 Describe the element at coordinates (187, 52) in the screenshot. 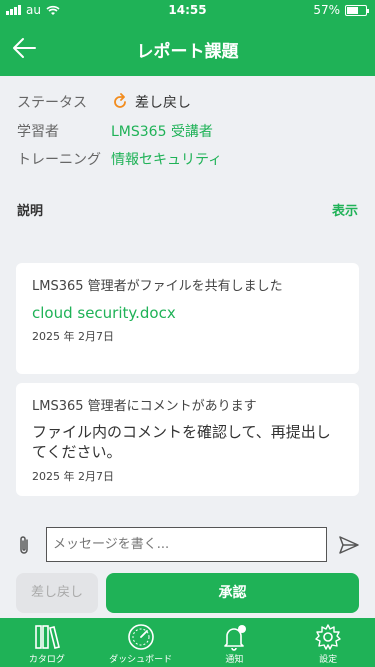

I see `page-title: レポート課題` at that location.